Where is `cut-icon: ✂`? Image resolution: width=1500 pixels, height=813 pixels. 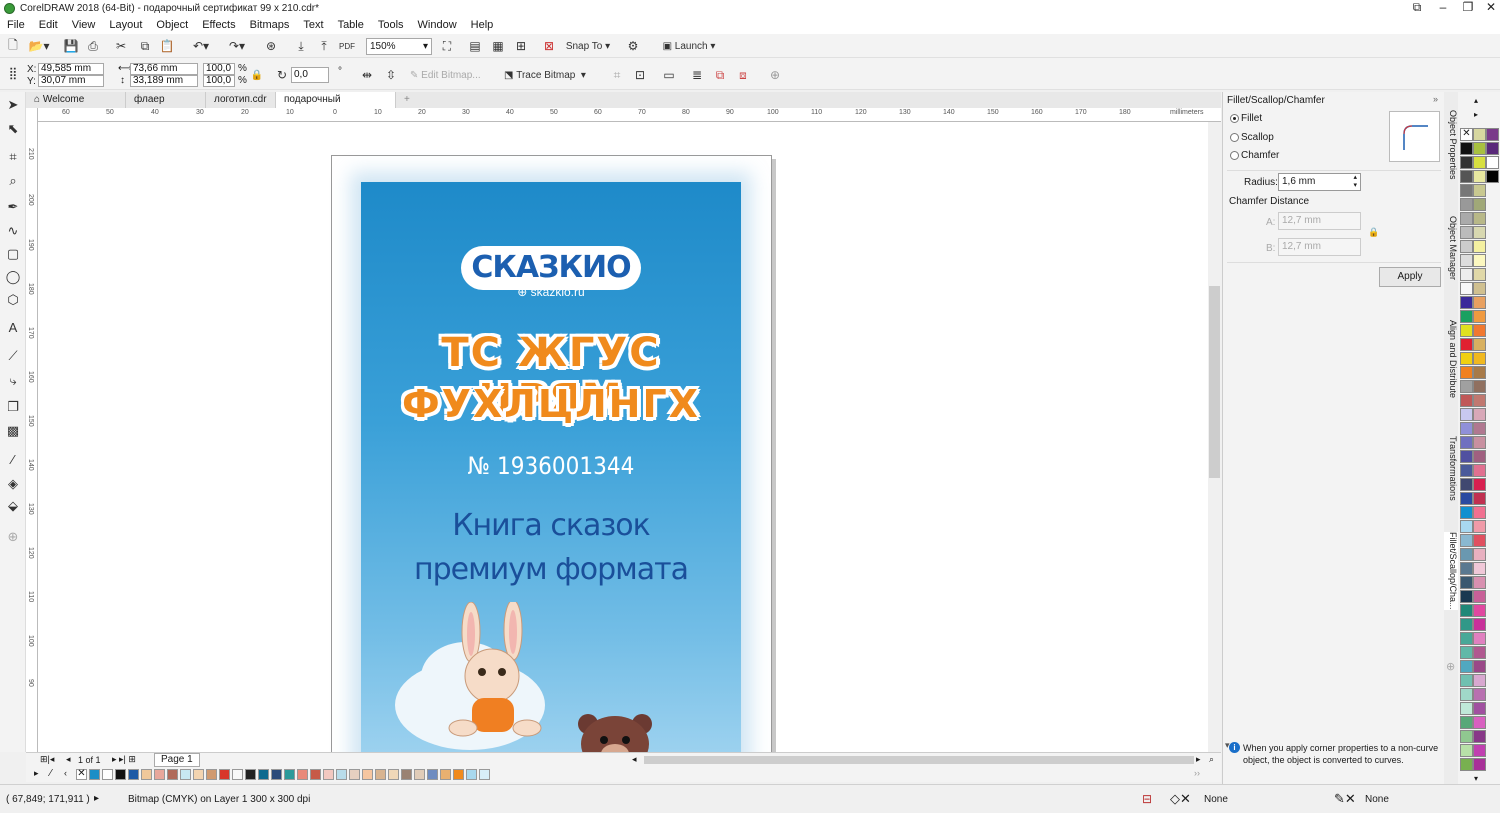
cut-icon: ✂ is located at coordinates (121, 46).